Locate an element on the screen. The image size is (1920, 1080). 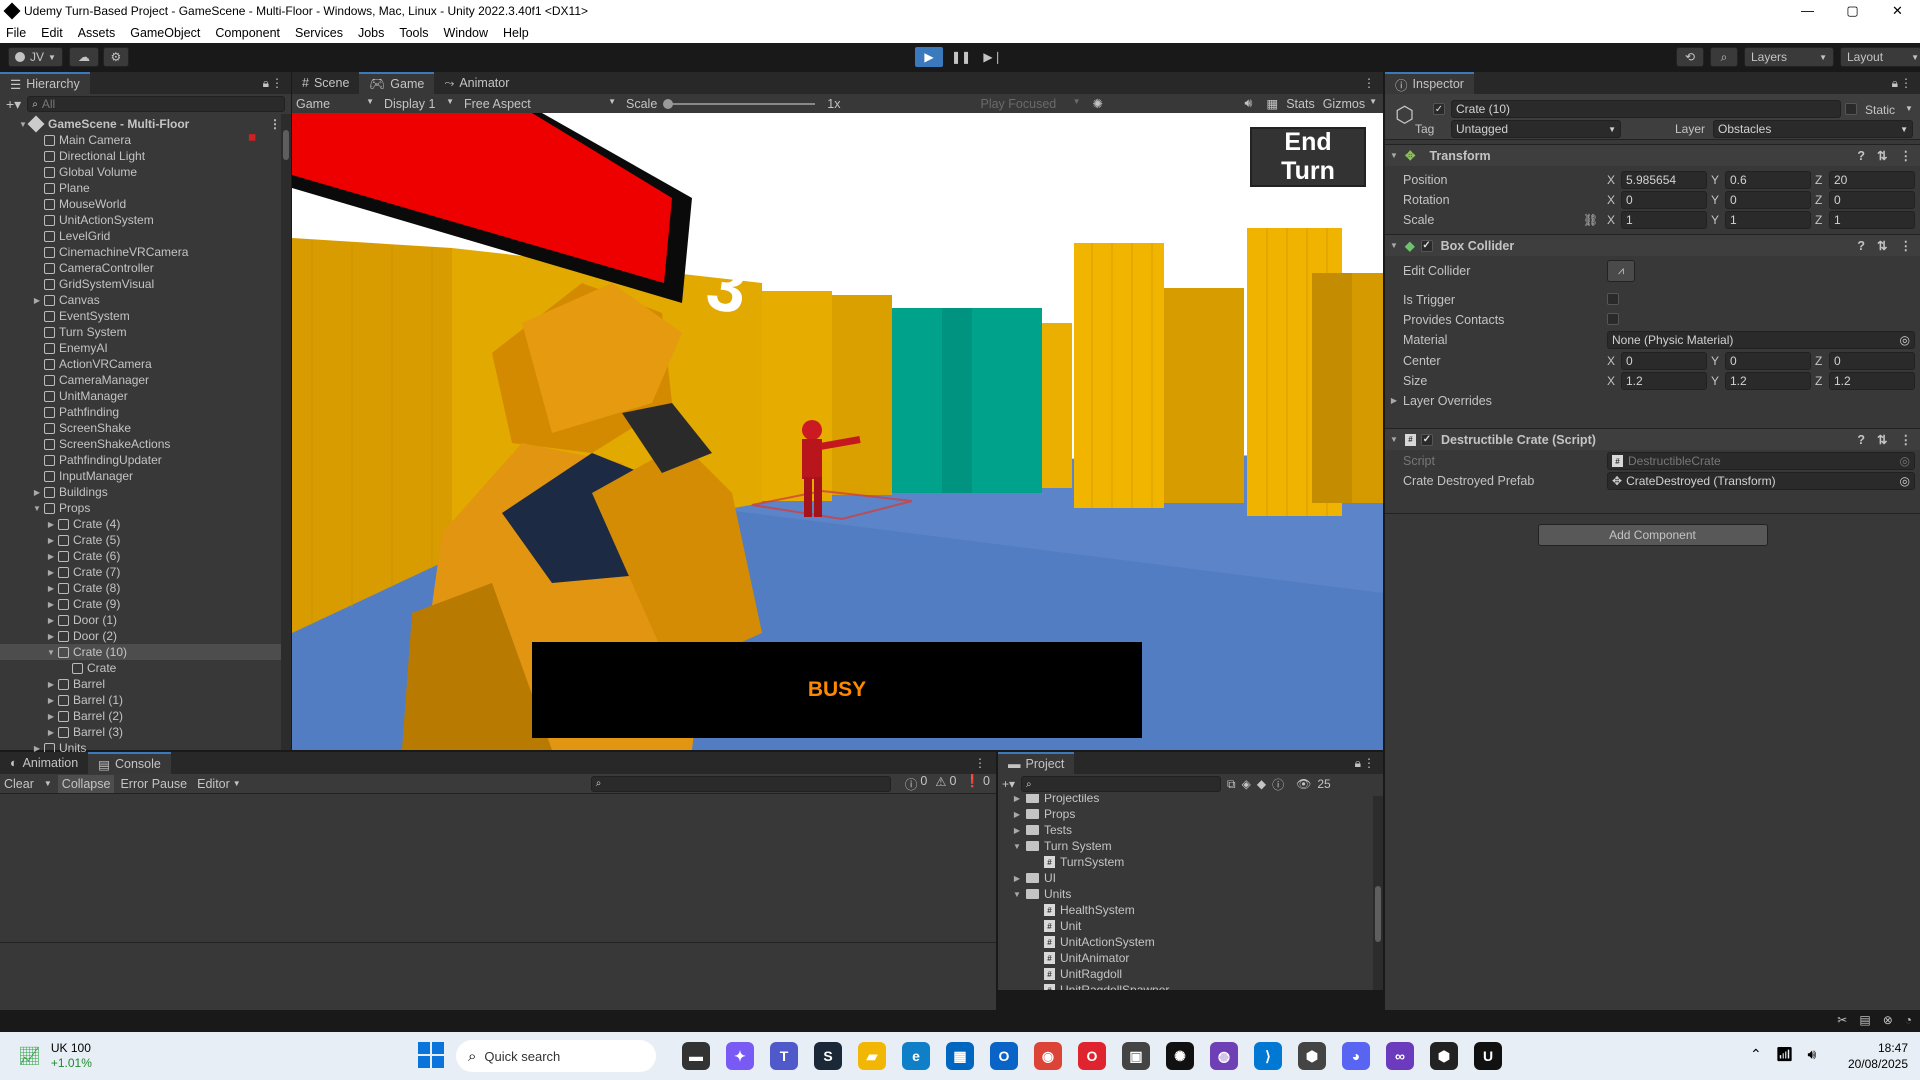
scene-root: ▼ GameScene - Multi-Floor ⋮ is located at coordinates (145, 124).